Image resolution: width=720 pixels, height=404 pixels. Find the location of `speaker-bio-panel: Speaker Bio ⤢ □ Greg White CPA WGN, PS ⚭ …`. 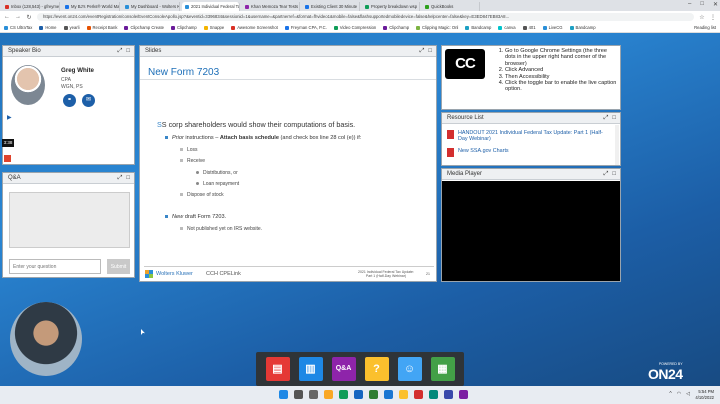

speaker-bio-panel: Speaker Bio ⤢ □ Greg White CPA WGN, PS ⚭ … is located at coordinates (68, 105).